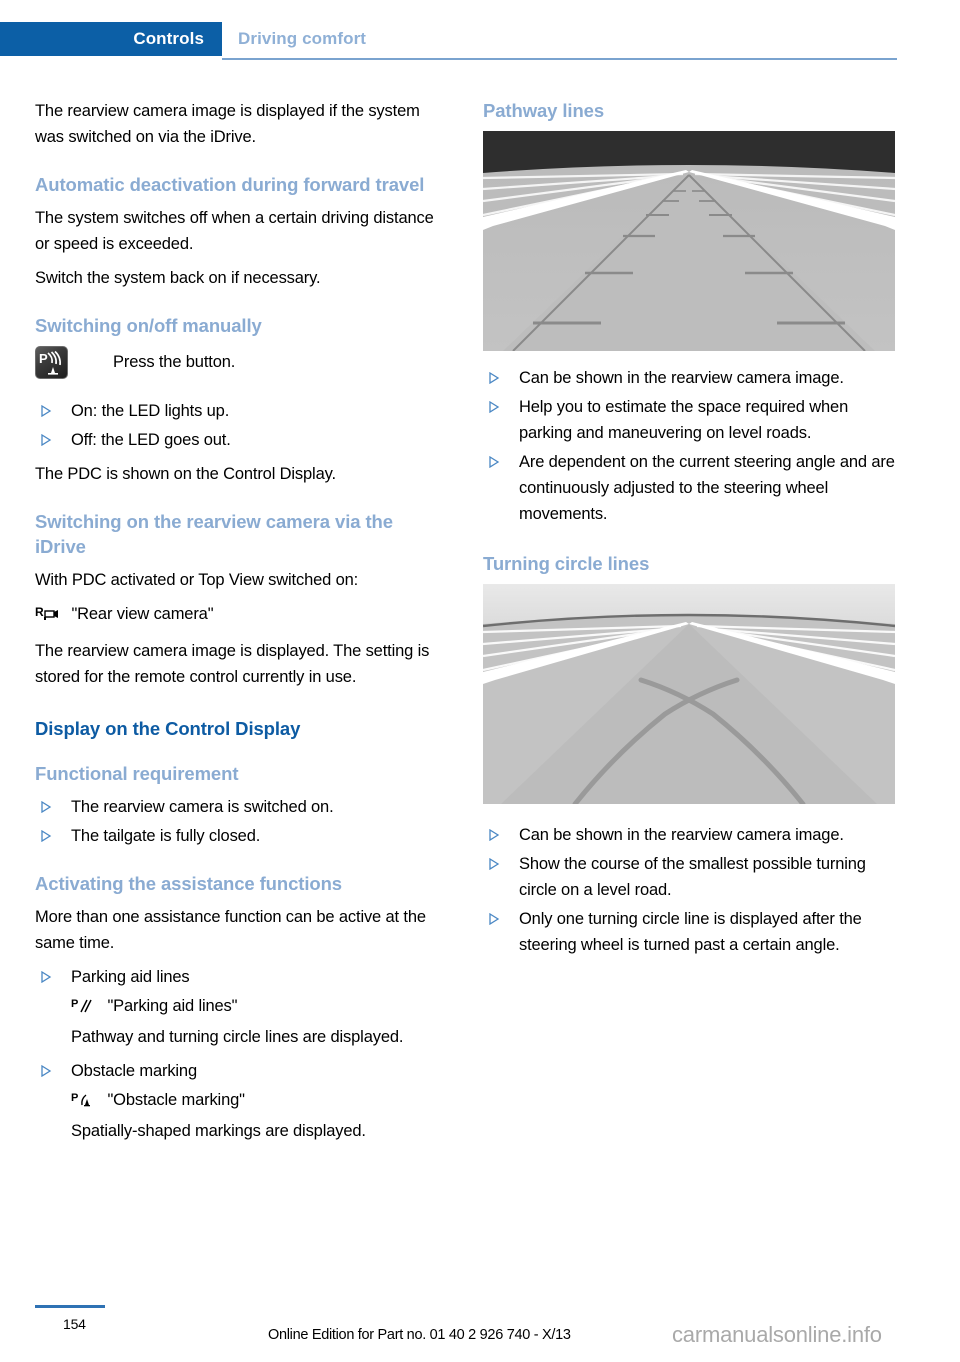 Image resolution: width=960 pixels, height=1362 pixels. What do you see at coordinates (559, 59) in the screenshot?
I see `header-divider` at bounding box center [559, 59].